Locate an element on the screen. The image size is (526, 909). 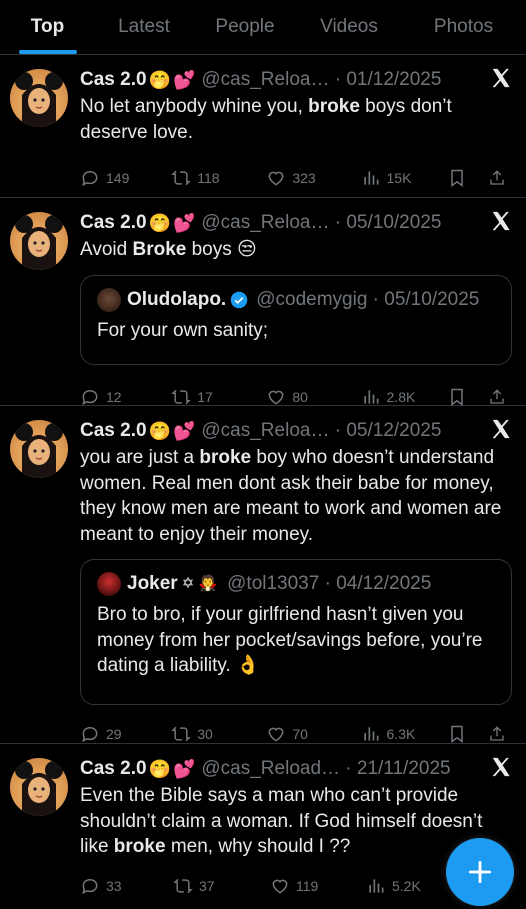
retweet-button: 17 is located at coordinates (218, 397).